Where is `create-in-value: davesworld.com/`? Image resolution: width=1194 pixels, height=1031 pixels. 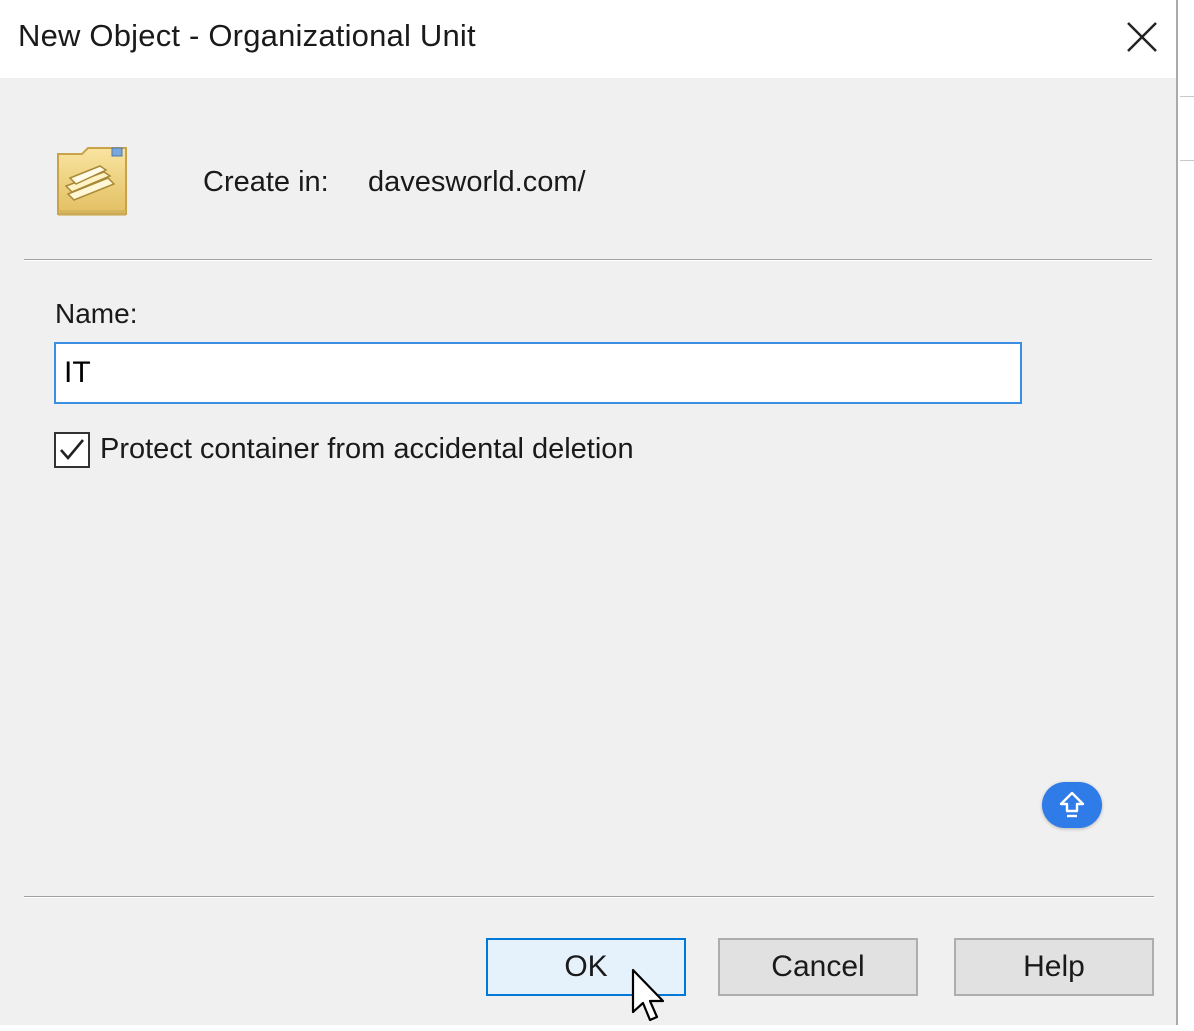
create-in-value: davesworld.com/ is located at coordinates (477, 182).